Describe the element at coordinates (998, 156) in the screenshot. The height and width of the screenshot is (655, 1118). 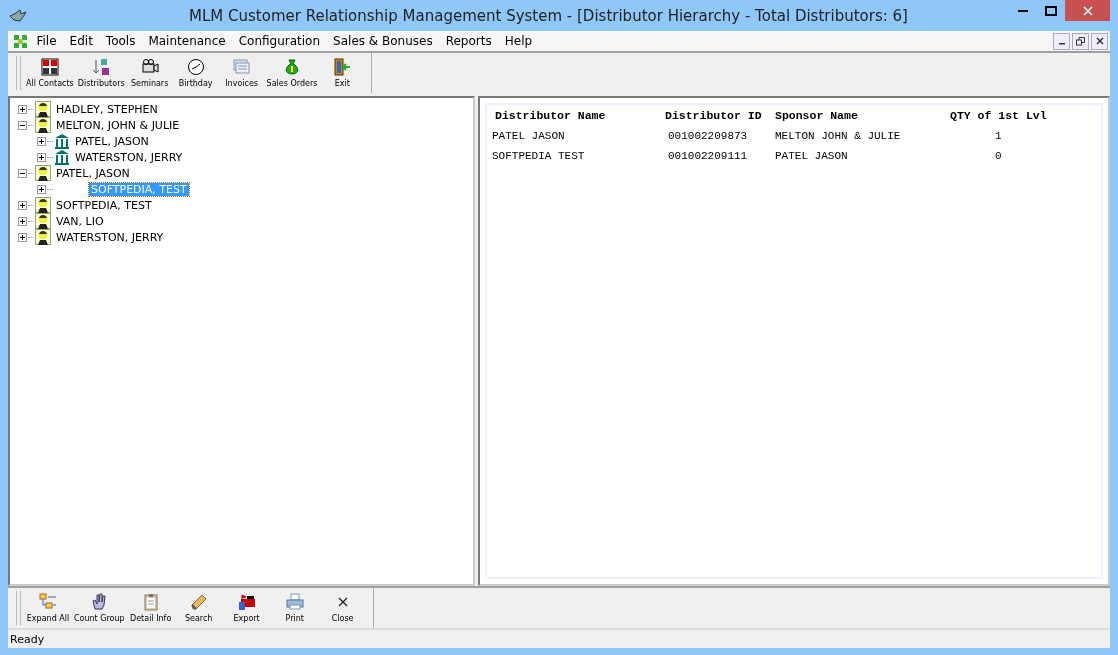
I see `table-cell-text: 0` at that location.